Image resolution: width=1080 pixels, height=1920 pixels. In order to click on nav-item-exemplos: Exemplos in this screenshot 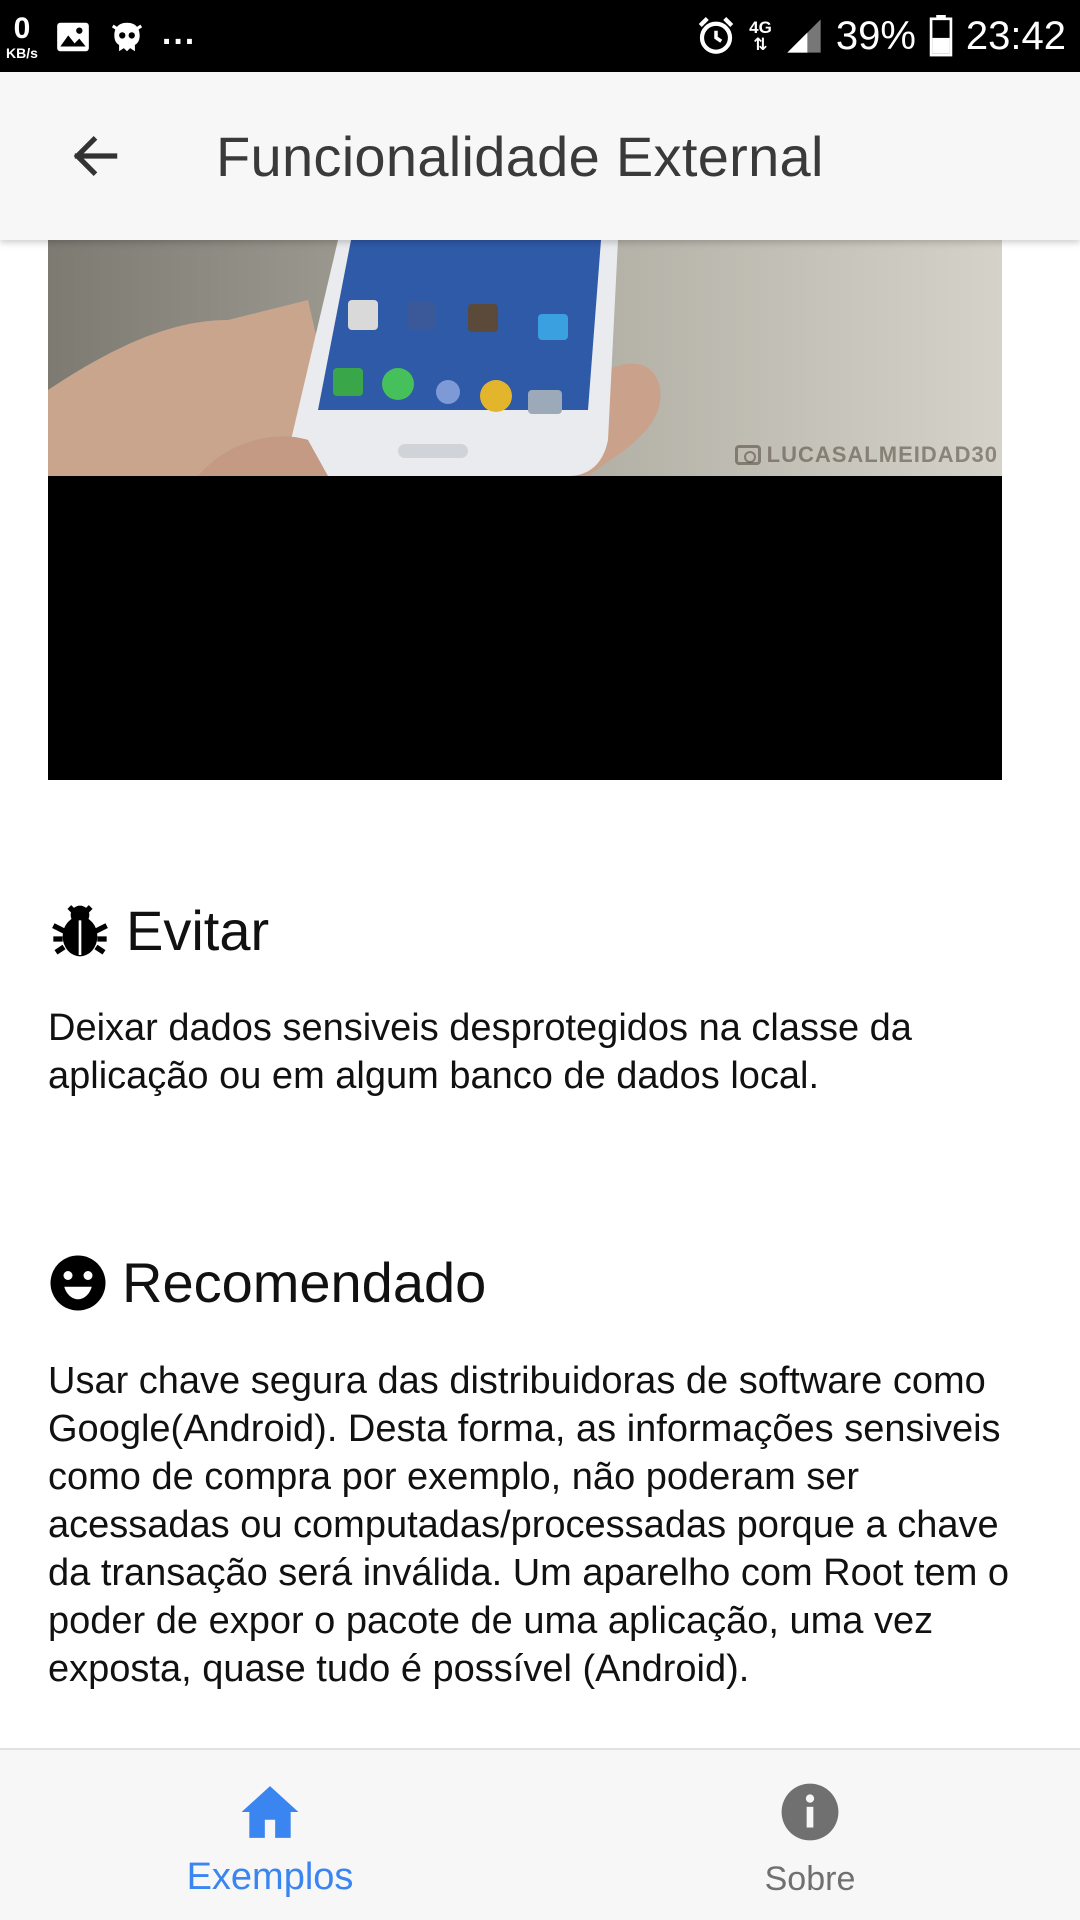, I will do `click(270, 1835)`.